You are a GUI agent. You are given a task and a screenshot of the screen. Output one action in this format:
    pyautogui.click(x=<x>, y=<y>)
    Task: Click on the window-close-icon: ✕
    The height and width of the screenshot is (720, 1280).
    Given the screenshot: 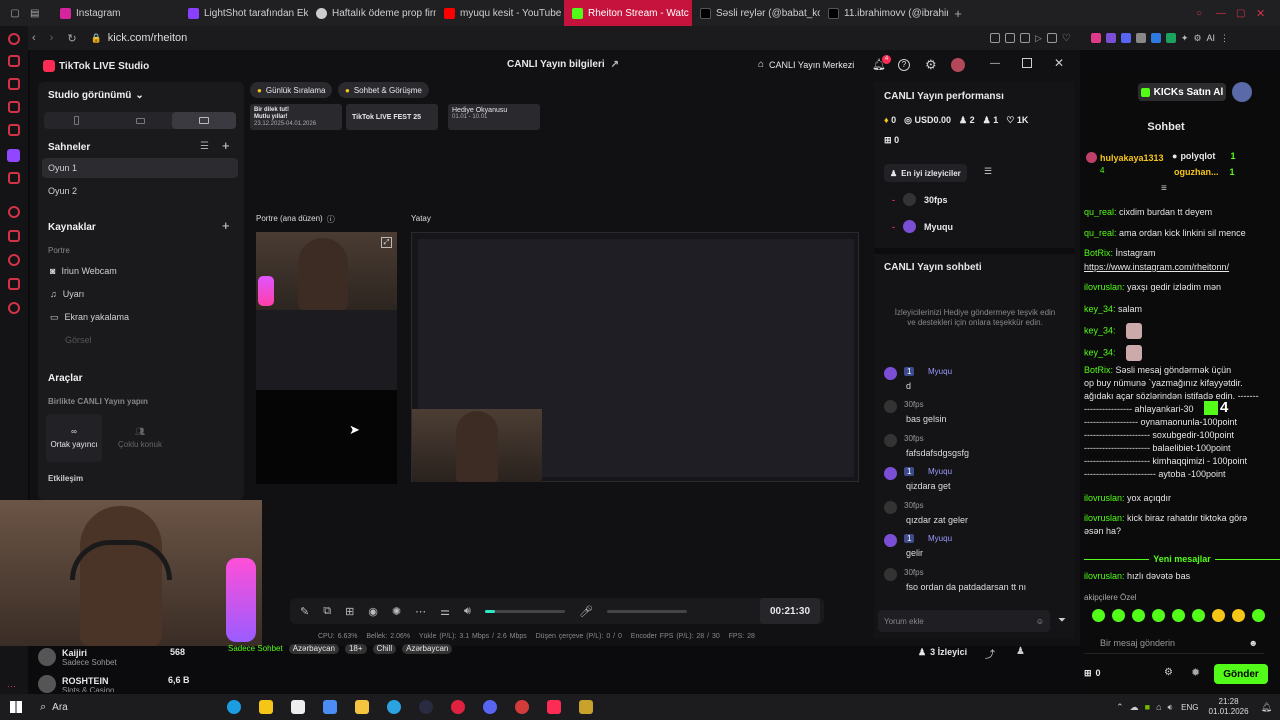 What is the action you would take?
    pyautogui.click(x=1059, y=63)
    